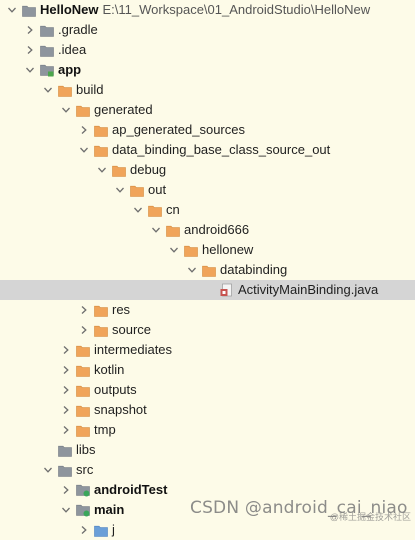 This screenshot has height=540, width=415. I want to click on tree-item-label: .gradle, so click(78, 29).